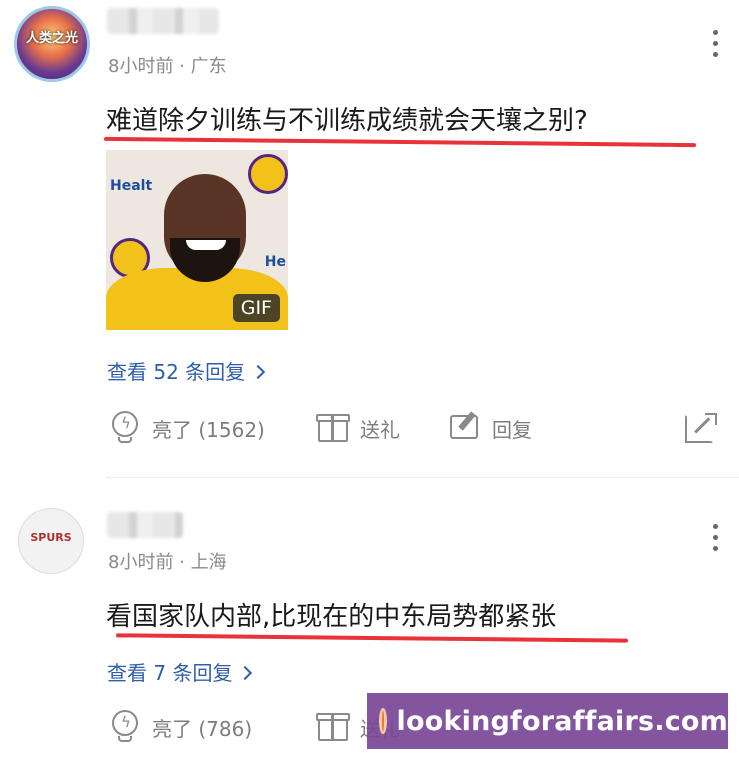 This screenshot has height=761, width=739. I want to click on lightbulb-icon: ϟ, so click(125, 727).